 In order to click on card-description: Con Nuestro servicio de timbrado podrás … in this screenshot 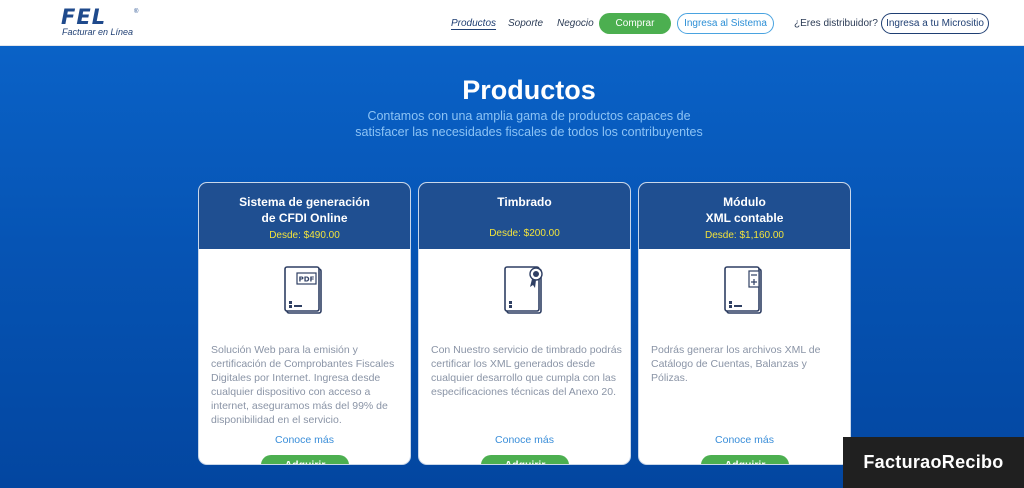, I will do `click(526, 371)`.